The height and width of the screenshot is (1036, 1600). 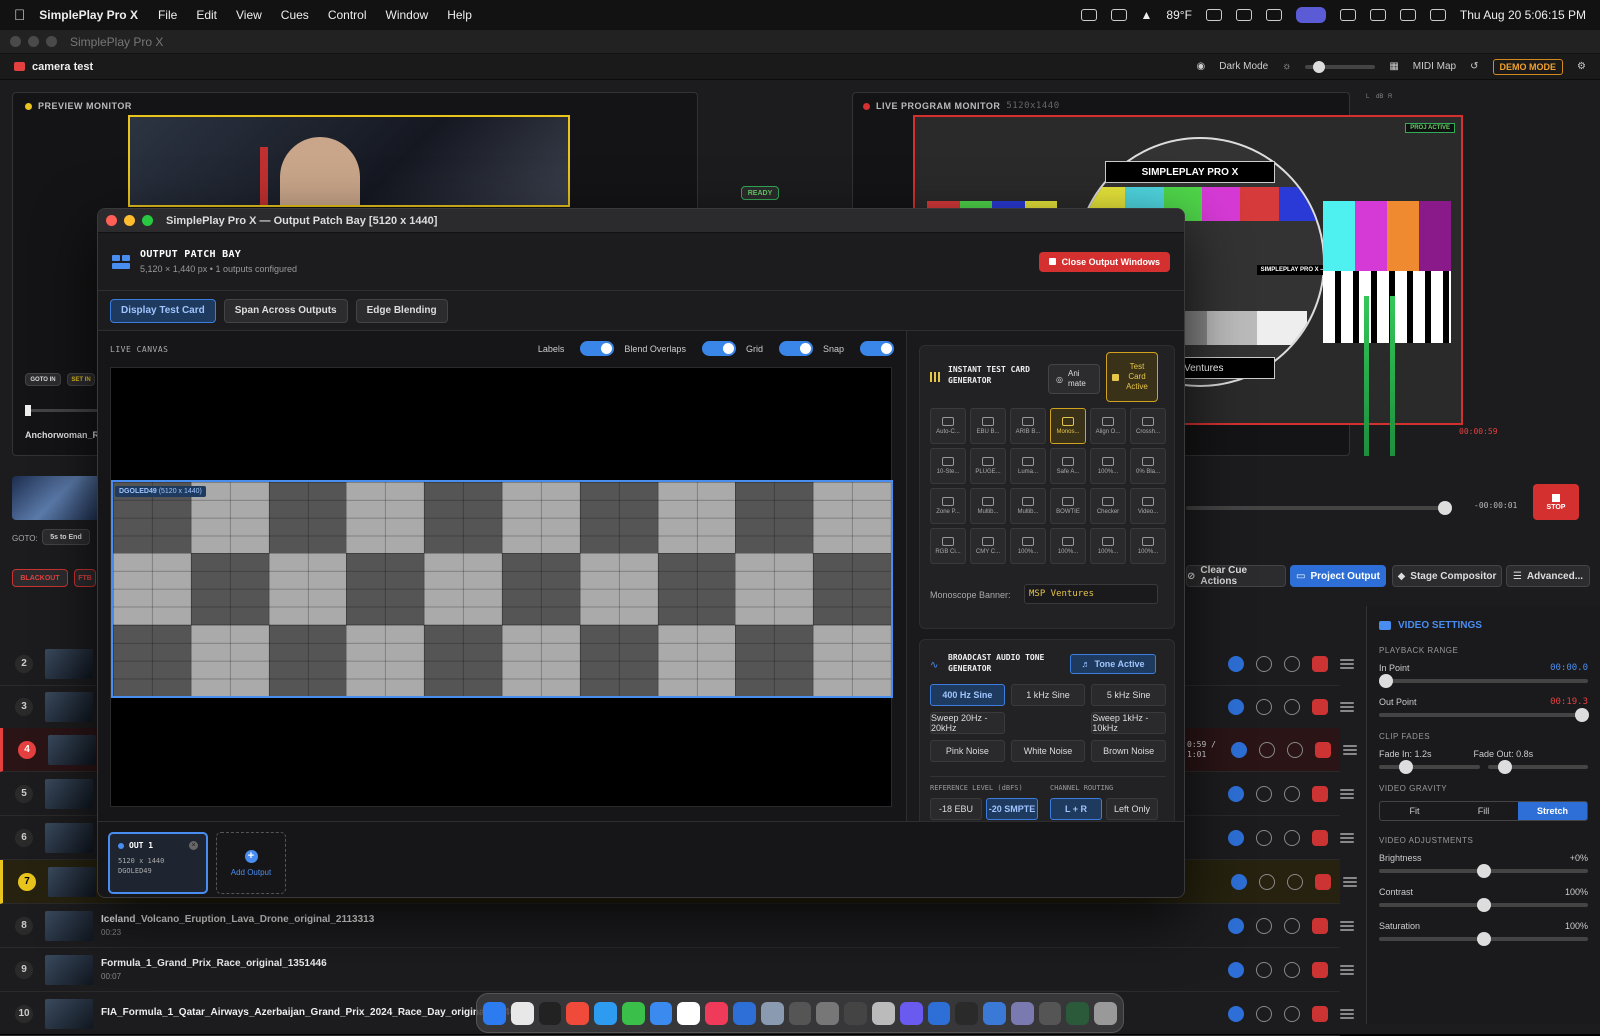 What do you see at coordinates (40, 578) in the screenshot?
I see `blackout-button: BLACKOUT` at bounding box center [40, 578].